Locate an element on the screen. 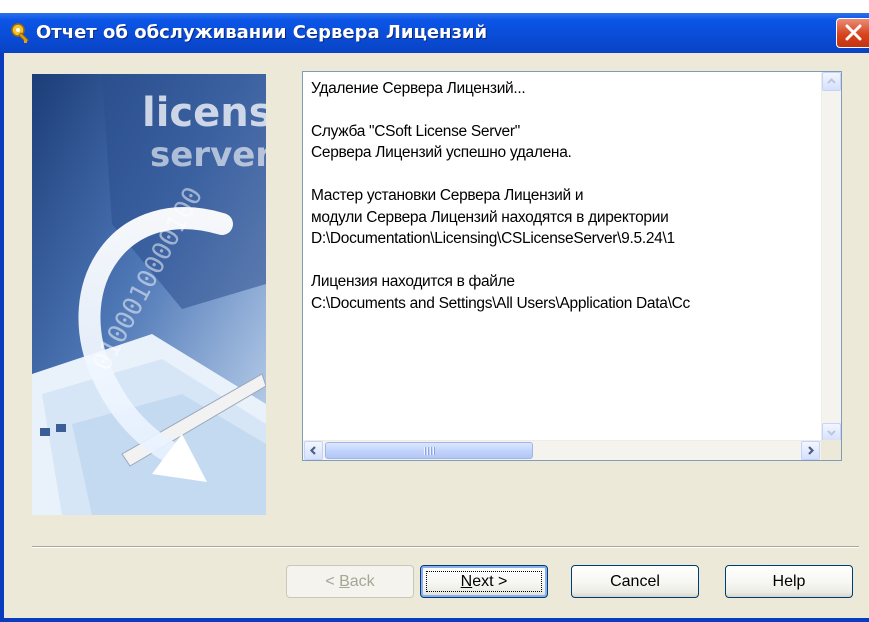 This screenshot has width=869, height=622. next-button: Next > is located at coordinates (484, 581).